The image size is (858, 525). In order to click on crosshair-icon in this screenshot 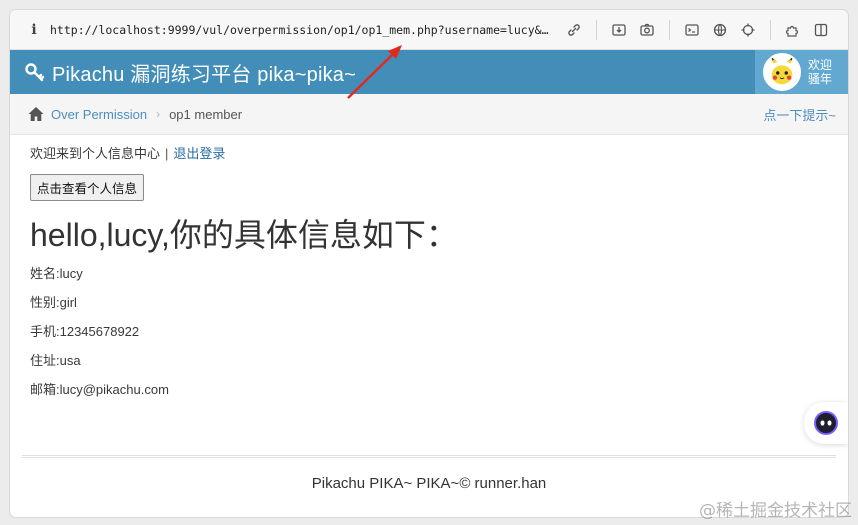, I will do `click(748, 30)`.